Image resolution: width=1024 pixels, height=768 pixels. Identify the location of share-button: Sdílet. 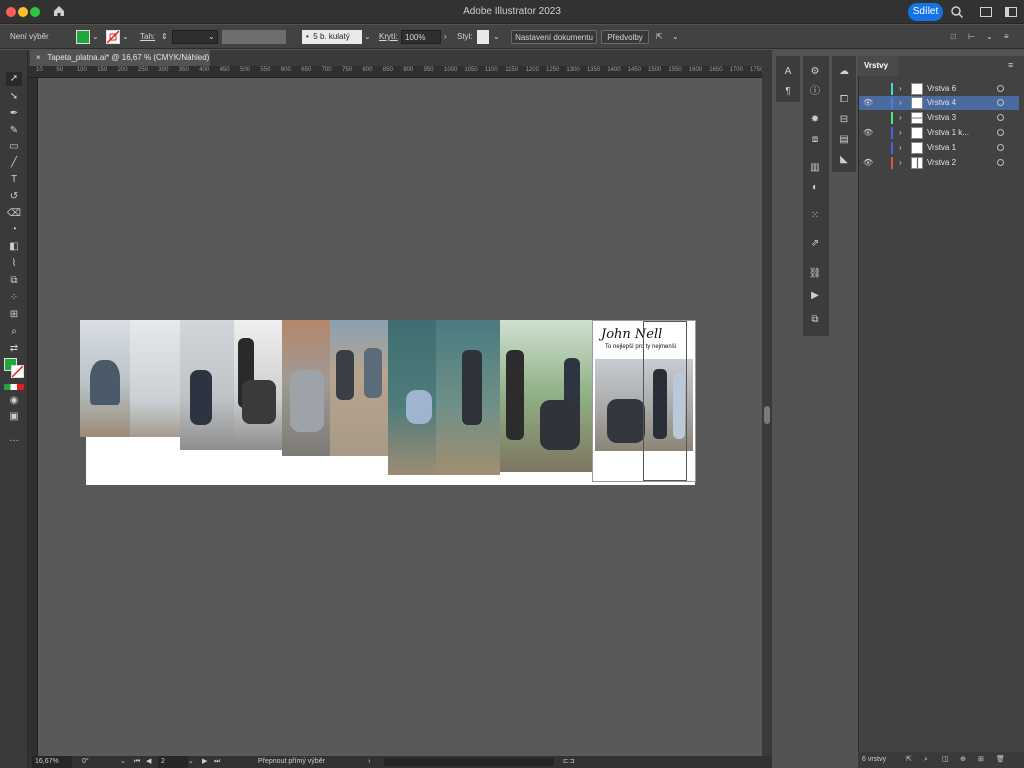
(925, 12).